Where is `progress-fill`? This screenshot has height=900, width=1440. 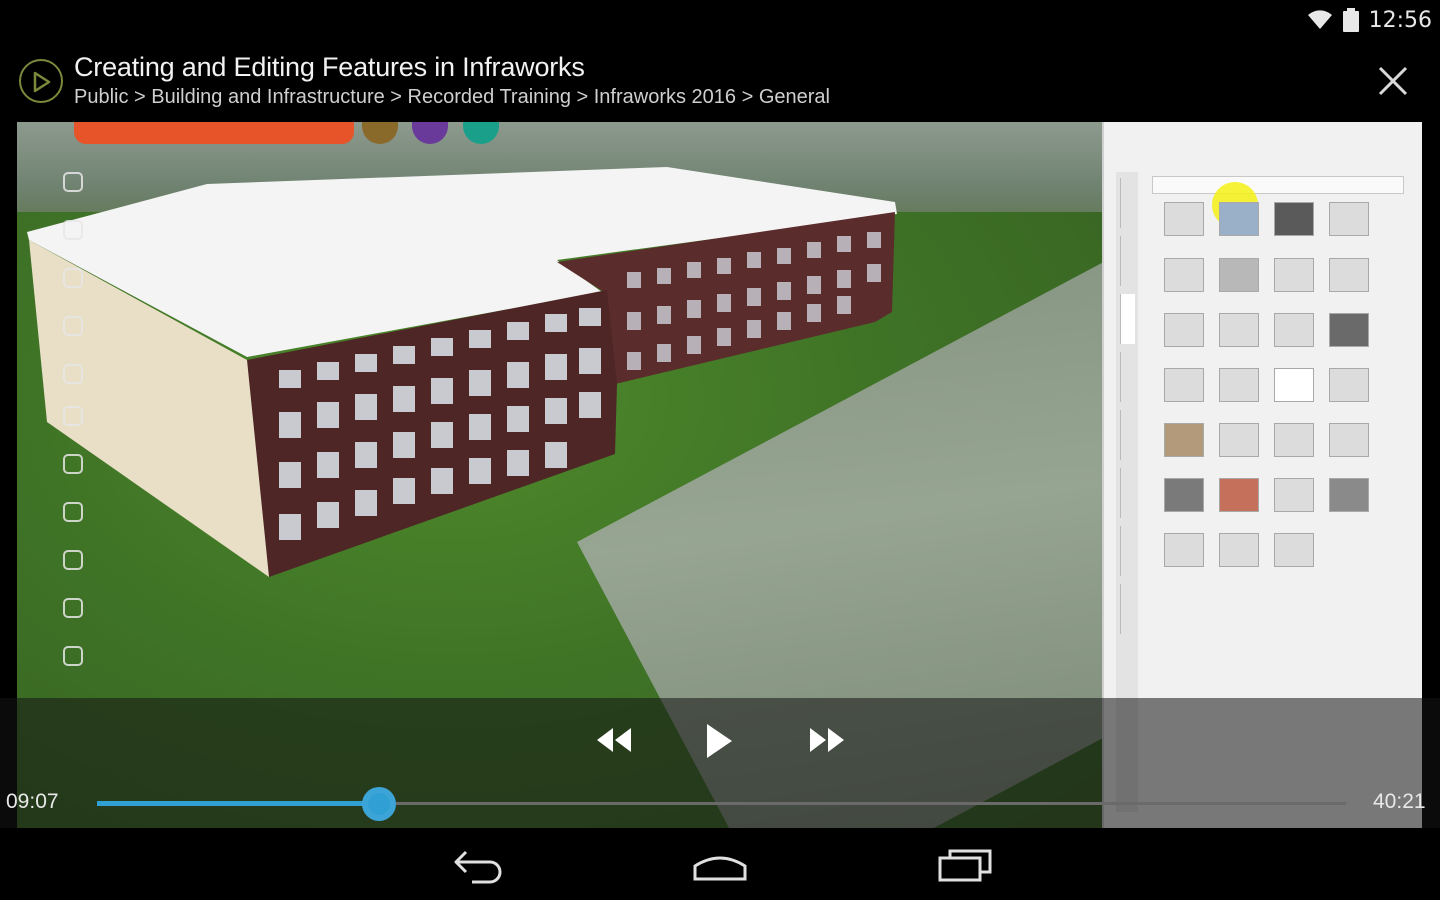 progress-fill is located at coordinates (238, 803).